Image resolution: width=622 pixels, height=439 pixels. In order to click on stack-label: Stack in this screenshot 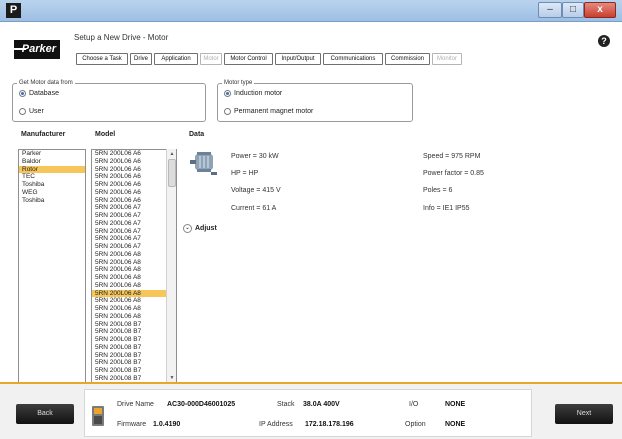, I will do `click(286, 404)`.